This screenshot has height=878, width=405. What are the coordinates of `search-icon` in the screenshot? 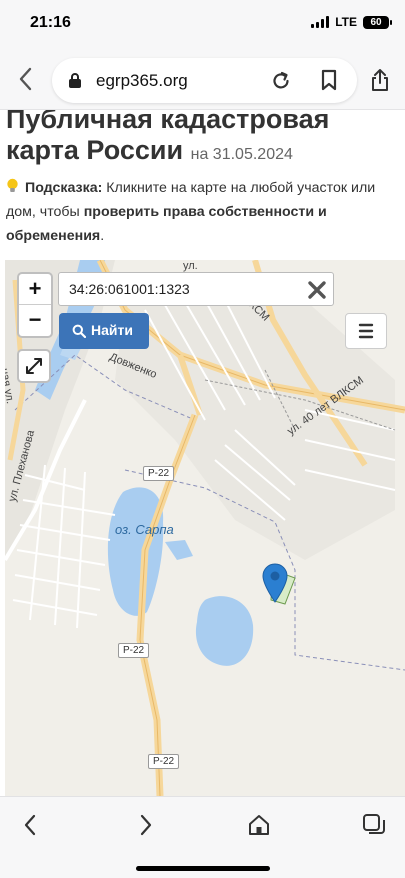 It's located at (79, 331).